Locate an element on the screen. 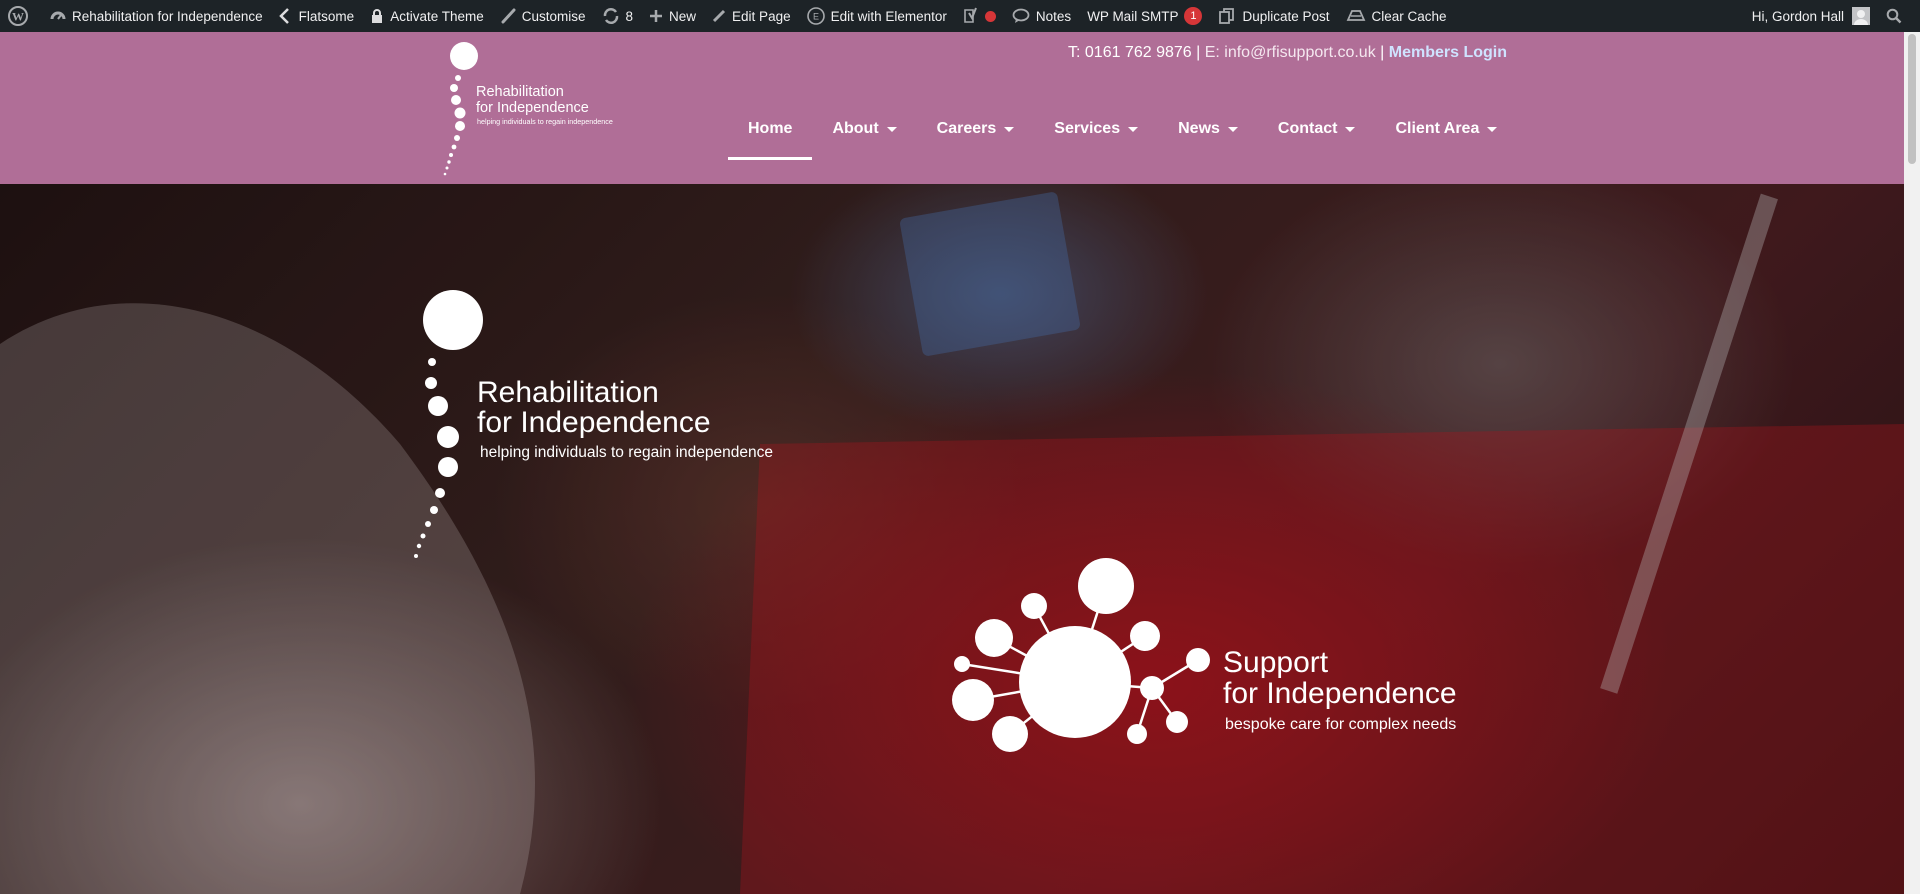 This screenshot has width=1920, height=894. nav-home: Home is located at coordinates (770, 140).